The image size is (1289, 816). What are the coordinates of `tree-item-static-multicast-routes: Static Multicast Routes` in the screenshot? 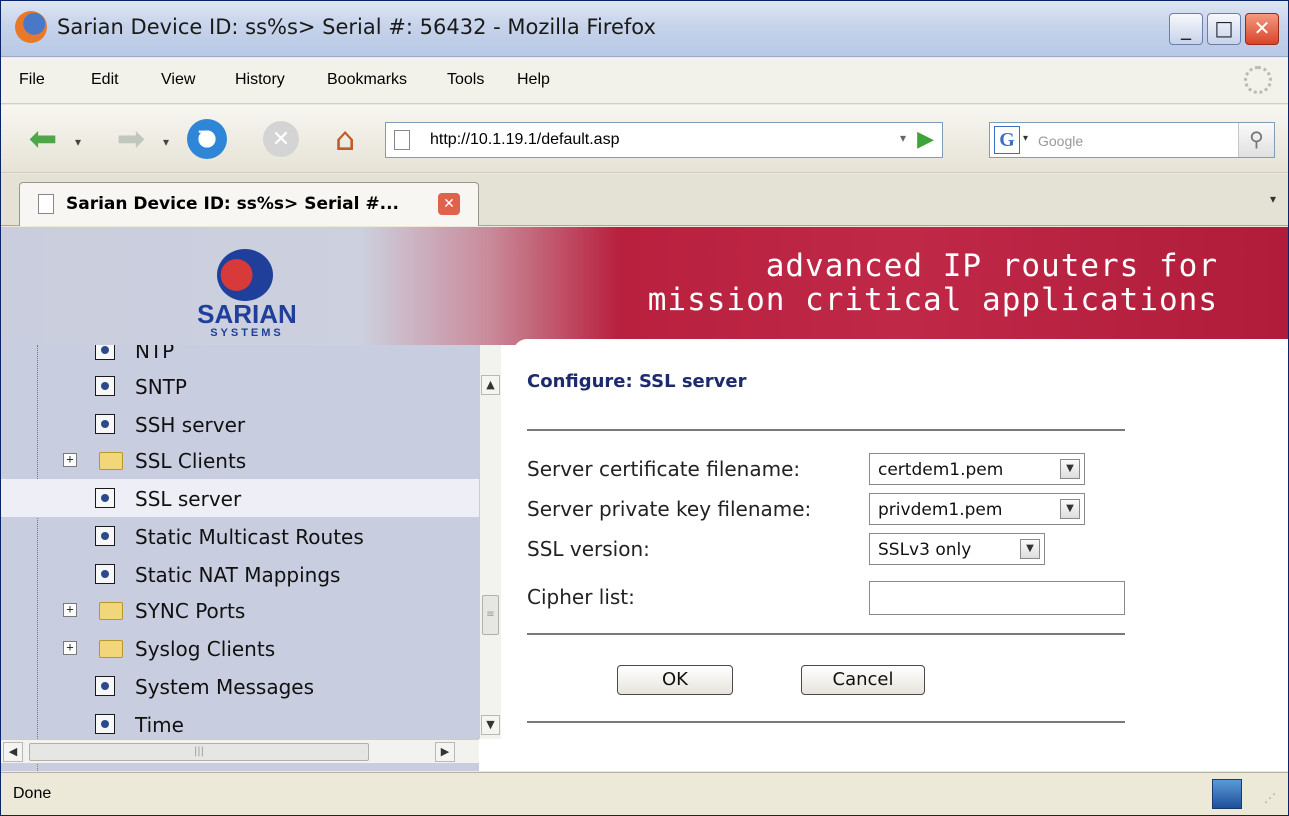 It's located at (240, 536).